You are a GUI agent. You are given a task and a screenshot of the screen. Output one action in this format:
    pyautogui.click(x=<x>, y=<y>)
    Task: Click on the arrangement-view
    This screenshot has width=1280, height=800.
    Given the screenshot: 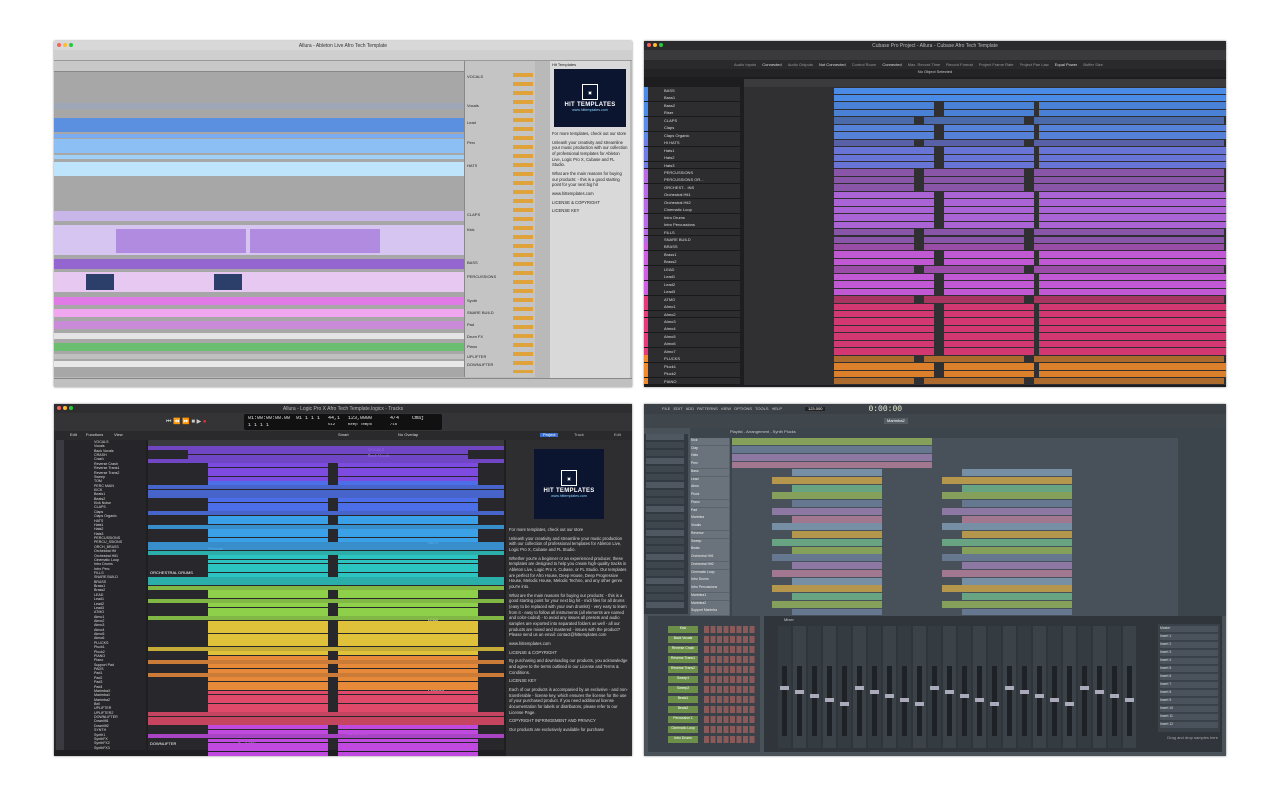 What is the action you would take?
    pyautogui.click(x=259, y=219)
    